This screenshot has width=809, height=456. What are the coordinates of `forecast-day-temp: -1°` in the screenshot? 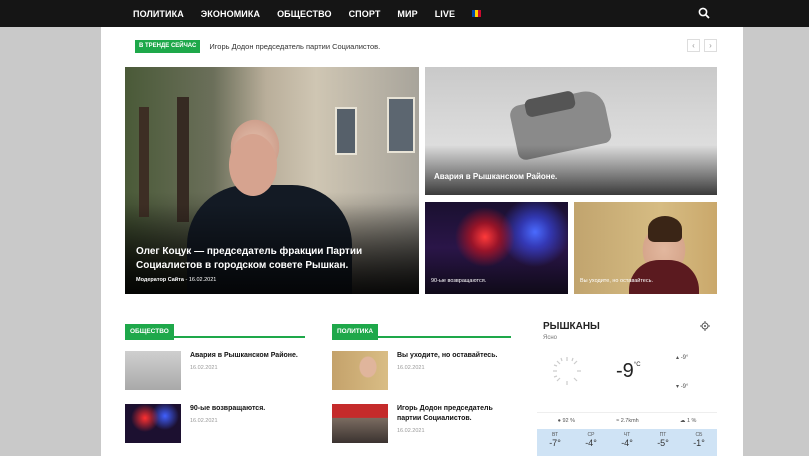 It's located at (699, 443).